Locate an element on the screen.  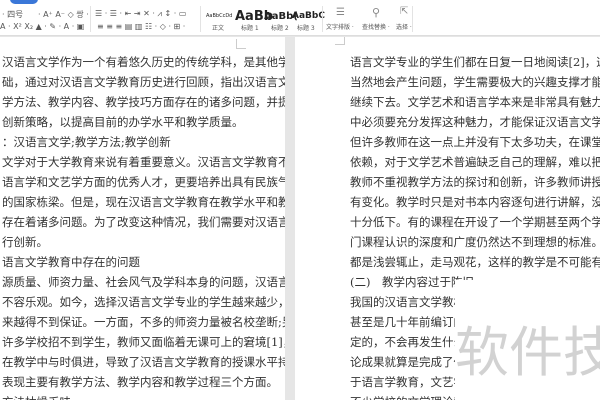
text-line: 当然地会产生问题，学生需要极大的兴趣支撑才能在本专业的学习 is located at coordinates (475, 82).